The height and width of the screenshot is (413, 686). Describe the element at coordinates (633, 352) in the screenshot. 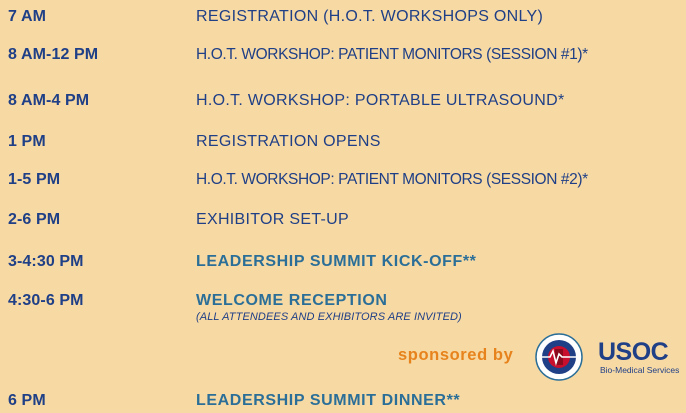

I see `usoc-logo-text: USOC` at that location.